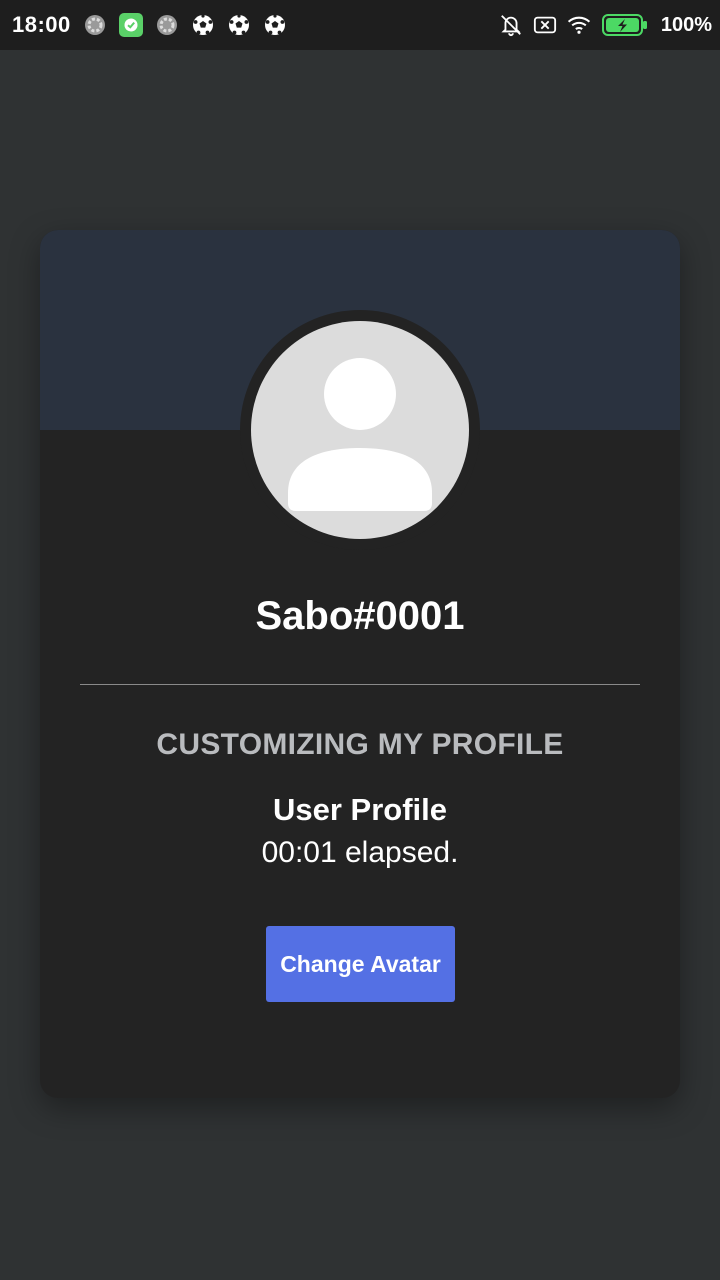 The image size is (720, 1280). What do you see at coordinates (686, 24) in the screenshot?
I see `battery-percent: 100%` at bounding box center [686, 24].